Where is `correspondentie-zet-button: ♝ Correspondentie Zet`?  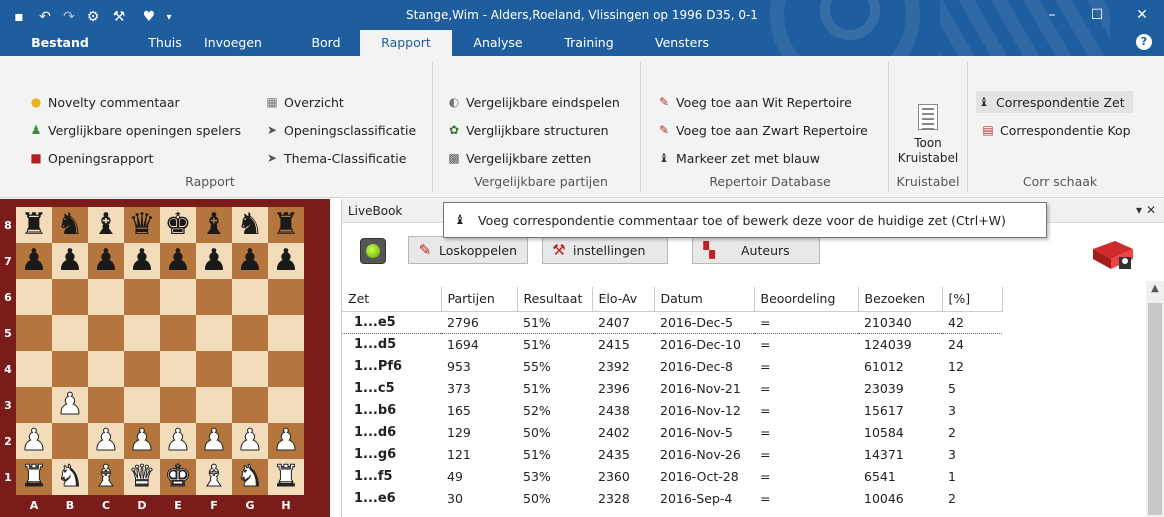 correspondentie-zet-button: ♝ Correspondentie Zet is located at coordinates (1054, 102).